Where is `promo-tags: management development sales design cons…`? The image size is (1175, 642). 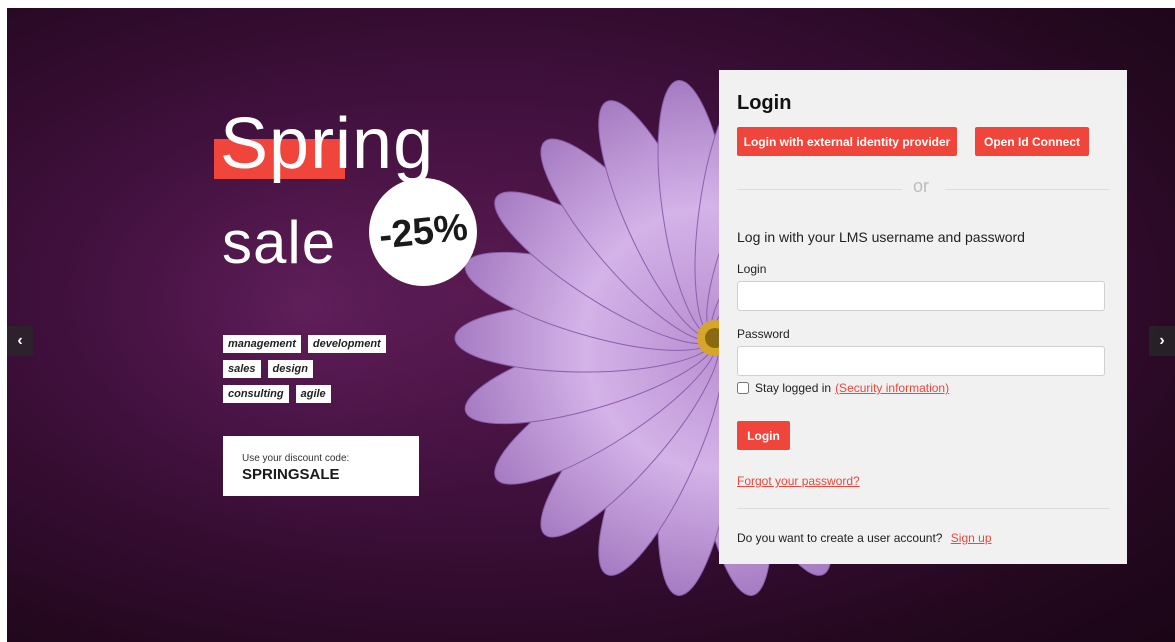 promo-tags: management development sales design cons… is located at coordinates (323, 372).